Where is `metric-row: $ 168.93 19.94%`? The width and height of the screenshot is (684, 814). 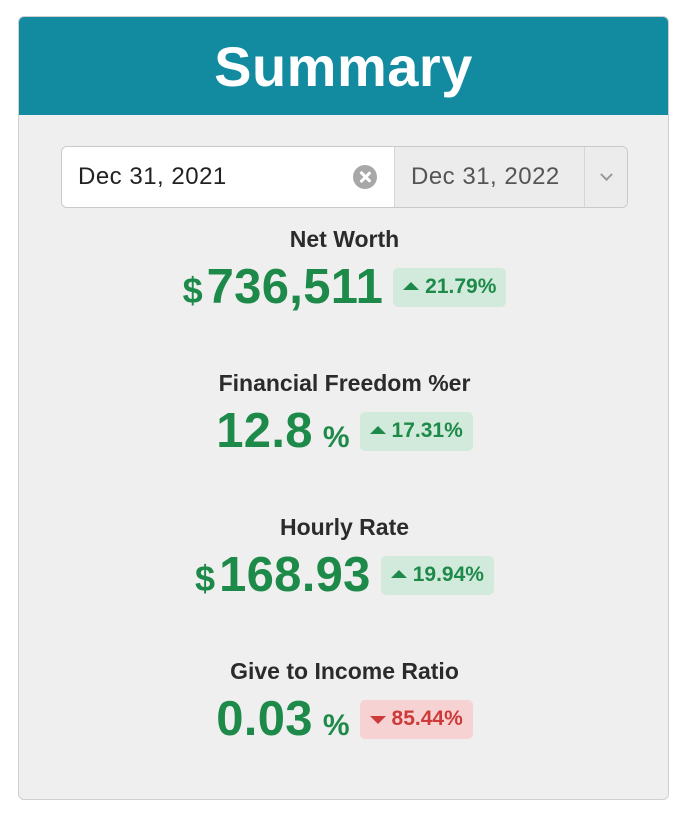
metric-row: $ 168.93 19.94% is located at coordinates (343, 575).